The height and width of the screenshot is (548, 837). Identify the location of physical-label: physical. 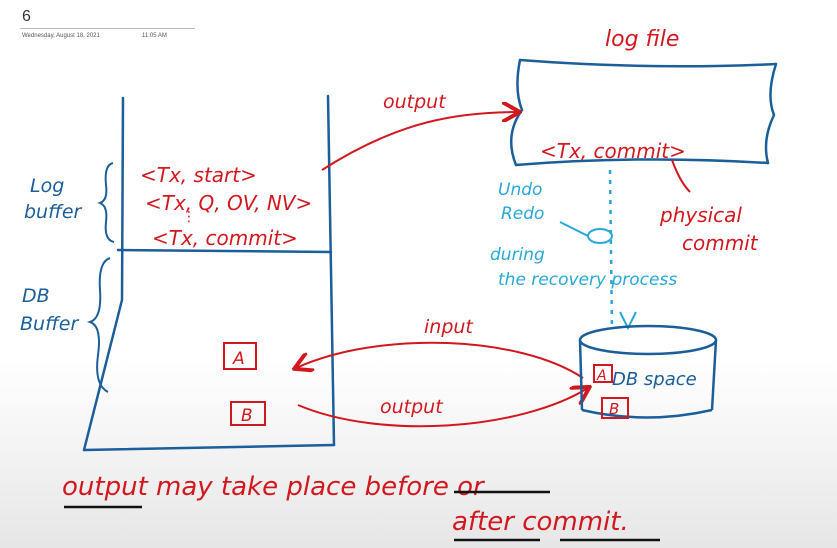
(700, 215).